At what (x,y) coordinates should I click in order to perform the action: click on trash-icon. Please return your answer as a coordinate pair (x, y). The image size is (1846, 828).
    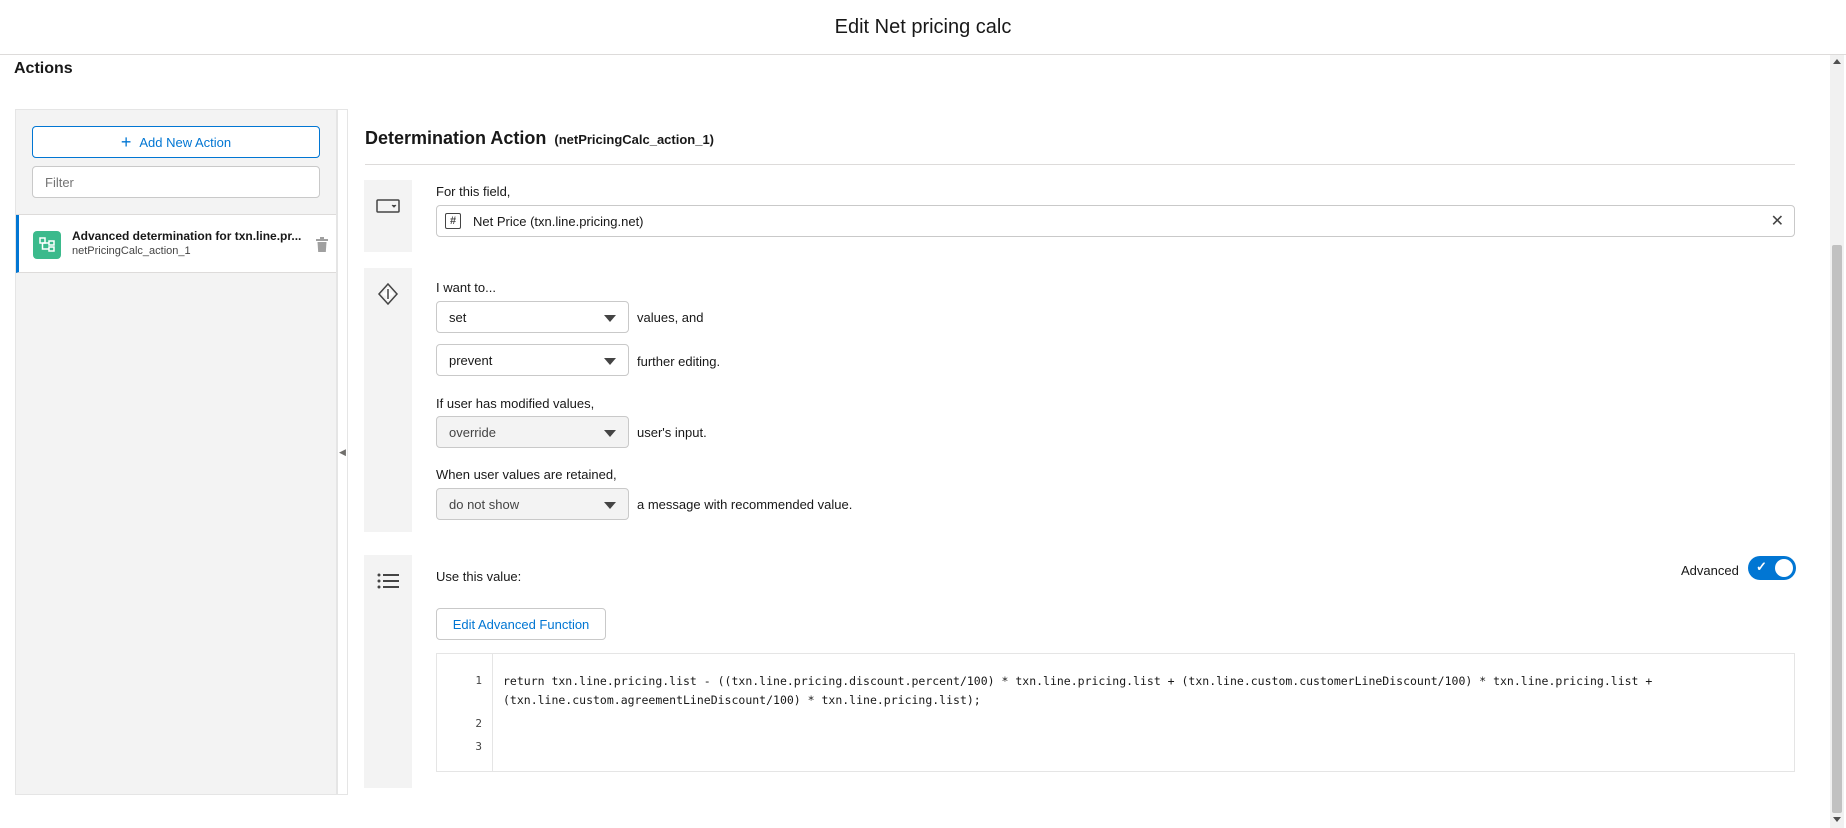
    Looking at the image, I should click on (322, 245).